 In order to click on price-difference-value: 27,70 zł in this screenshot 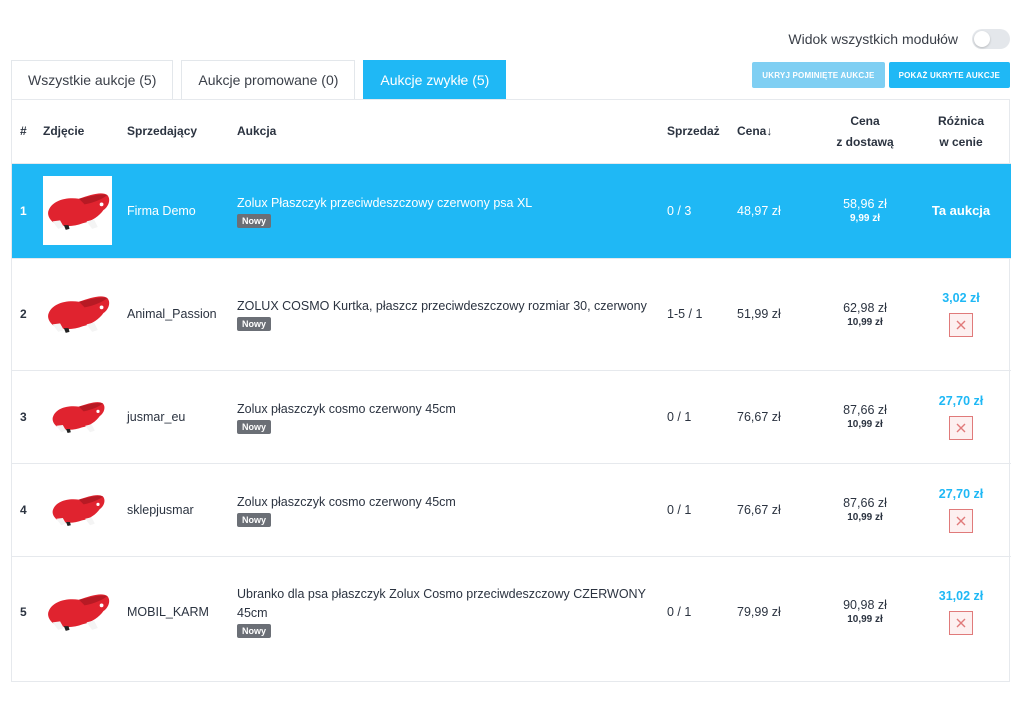, I will do `click(961, 493)`.